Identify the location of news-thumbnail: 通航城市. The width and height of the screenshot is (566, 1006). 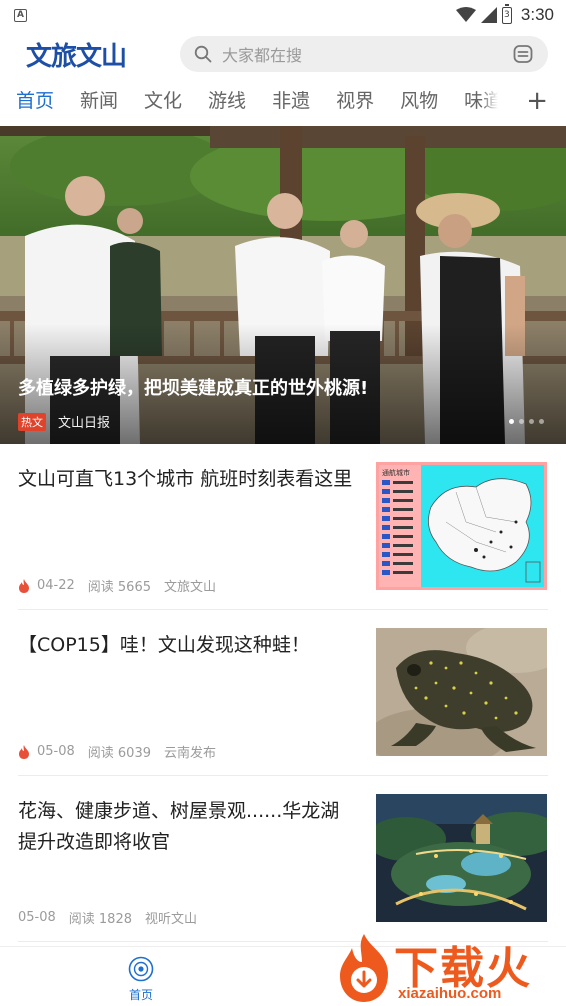
(461, 526).